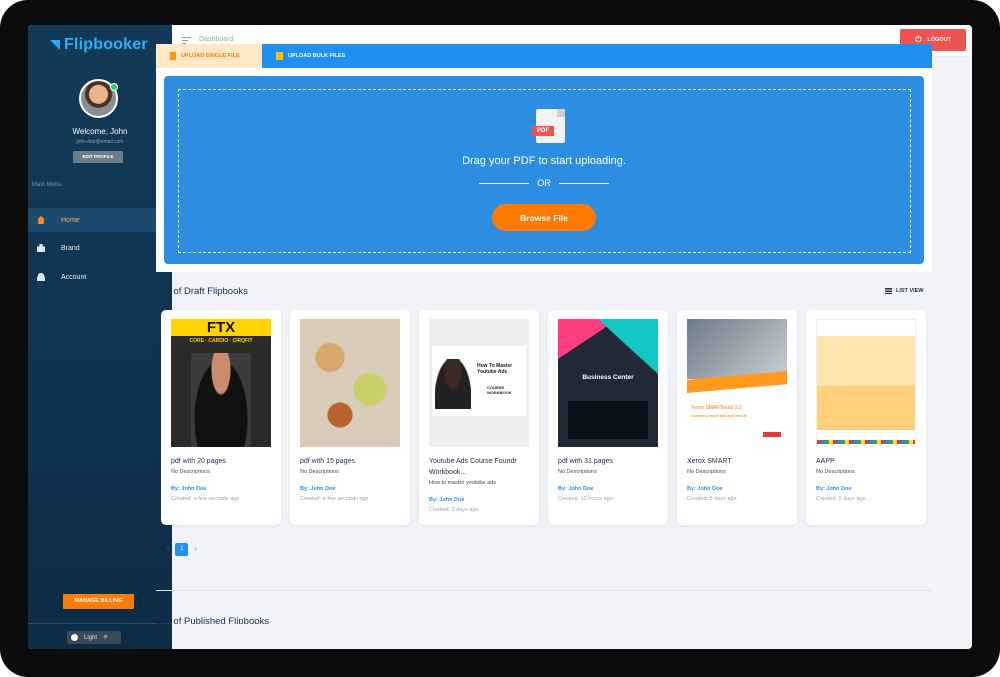 The image size is (1000, 677). What do you see at coordinates (91, 637) in the screenshot?
I see `theme-label: Light` at bounding box center [91, 637].